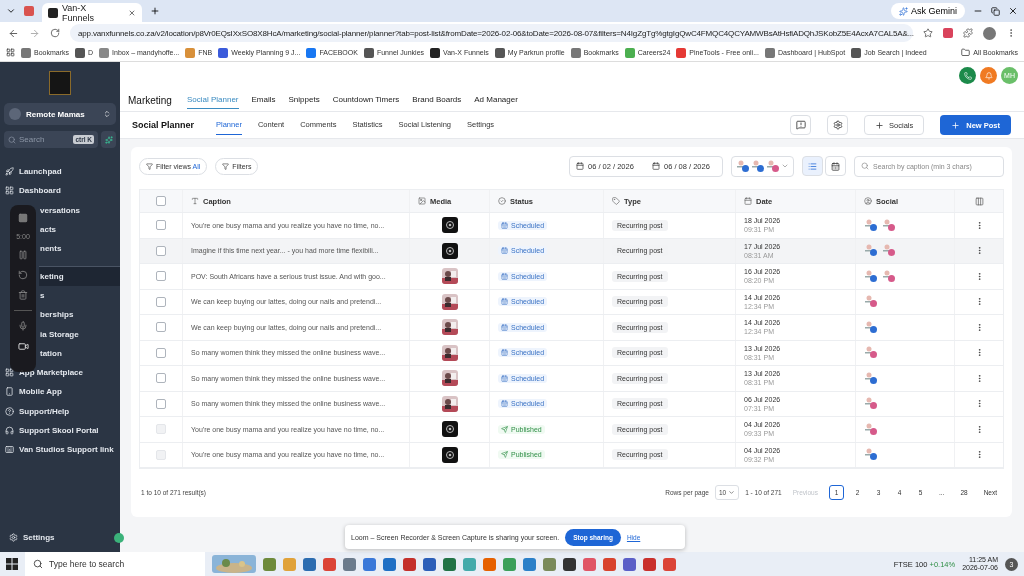 The width and height of the screenshot is (1024, 576). What do you see at coordinates (60, 392) in the screenshot?
I see `sidebar-item: Mobile App` at bounding box center [60, 392].